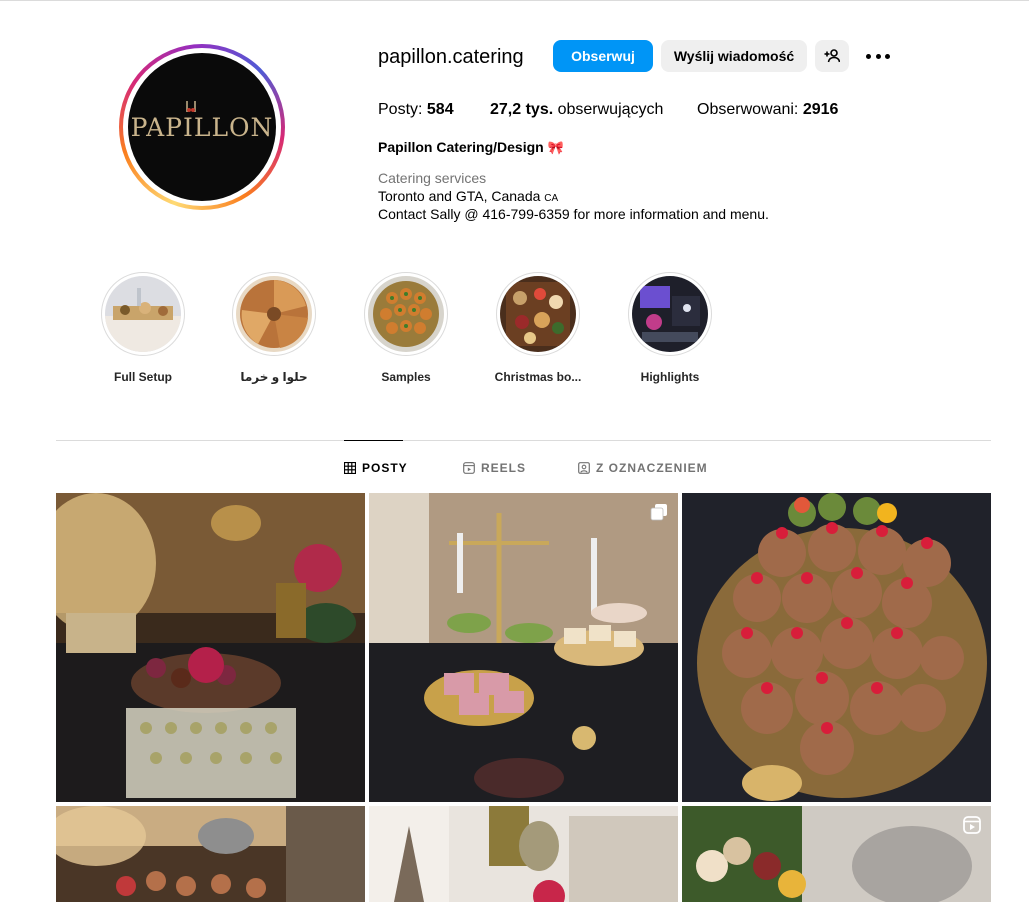  I want to click on reels-icon, so click(469, 468).